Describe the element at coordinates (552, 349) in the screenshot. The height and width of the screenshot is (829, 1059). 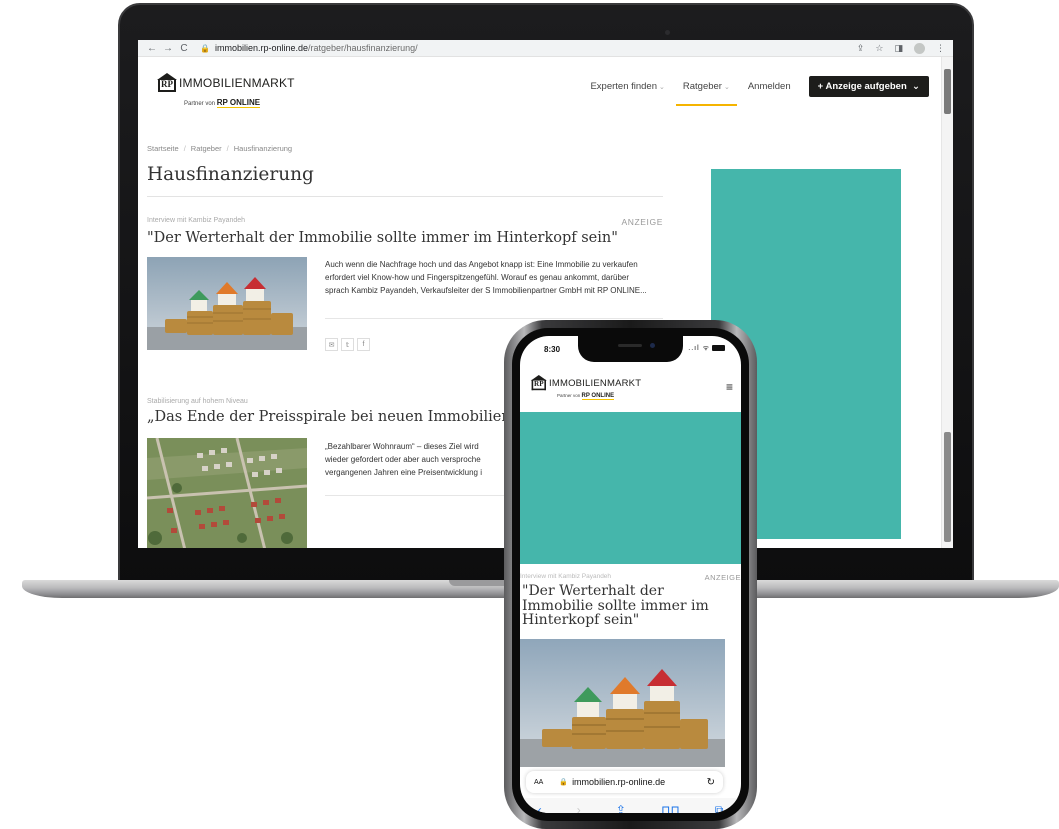
I see `status-time: 8:30` at that location.